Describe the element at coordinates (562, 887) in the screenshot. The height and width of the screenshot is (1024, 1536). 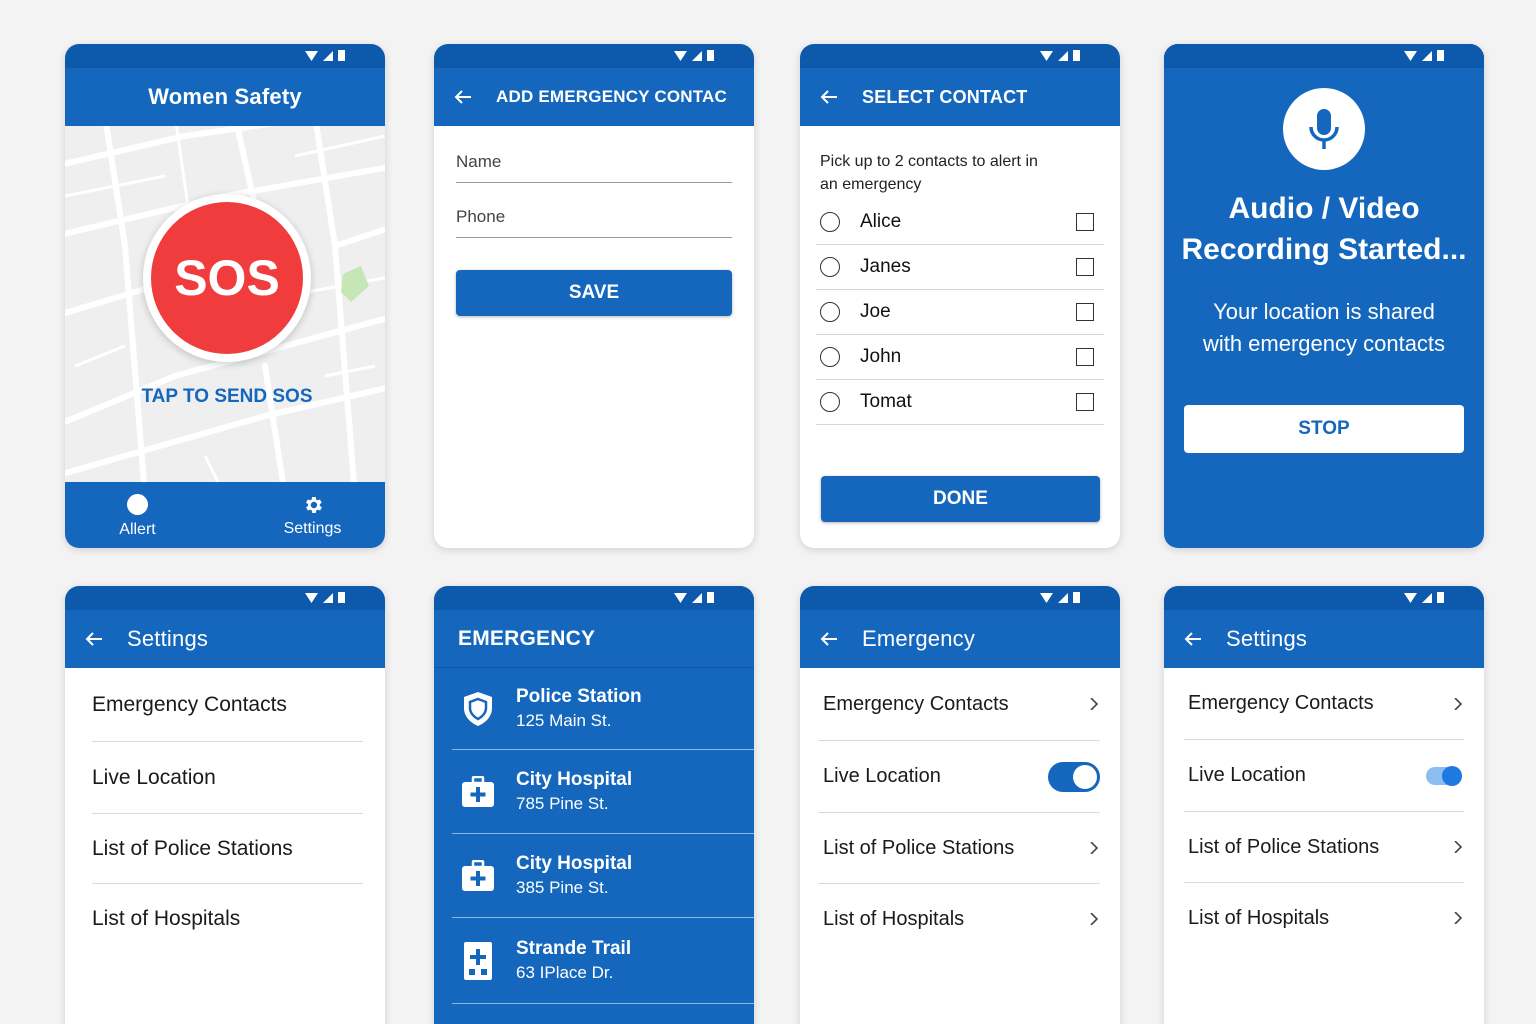
I see `place-address: 385 Pine St.` at that location.